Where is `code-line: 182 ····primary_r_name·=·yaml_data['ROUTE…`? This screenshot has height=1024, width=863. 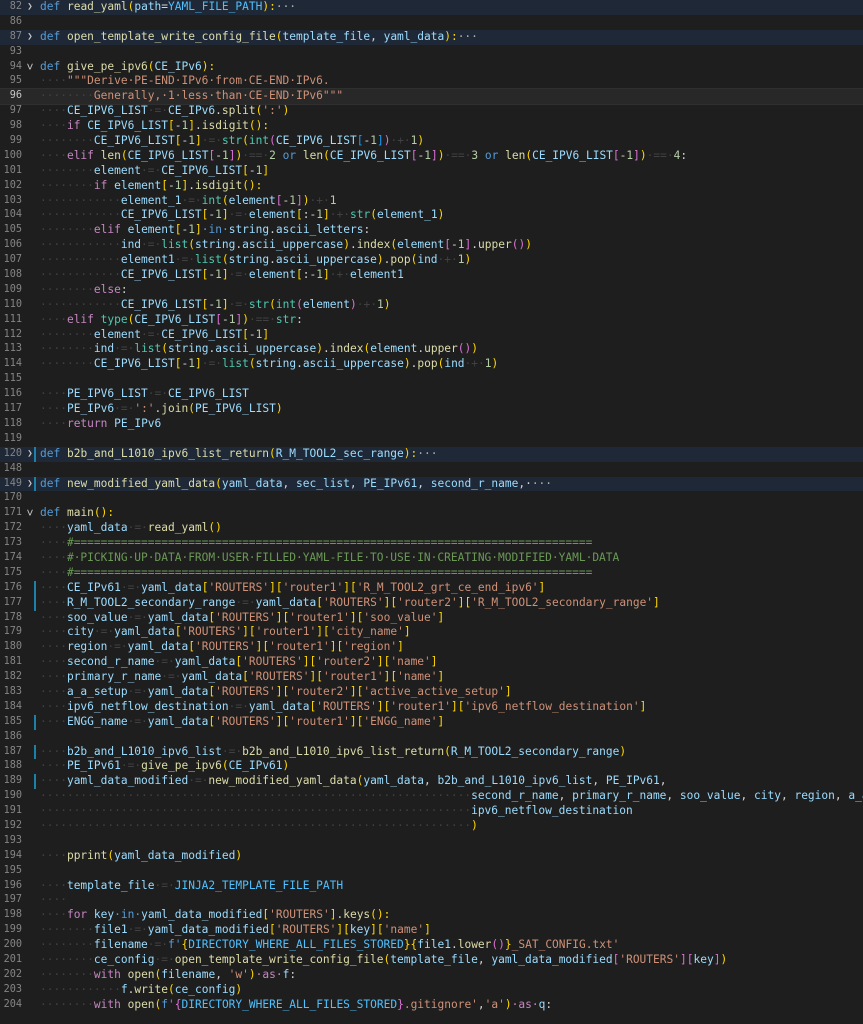
code-line: 182 ····primary_r_name·=·yaml_data['ROUTE… is located at coordinates (431, 677).